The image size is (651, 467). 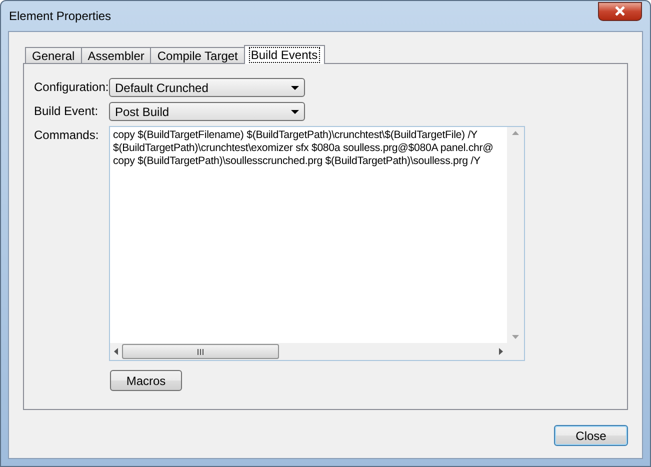 I want to click on horizontal-scrollbar, so click(x=308, y=351).